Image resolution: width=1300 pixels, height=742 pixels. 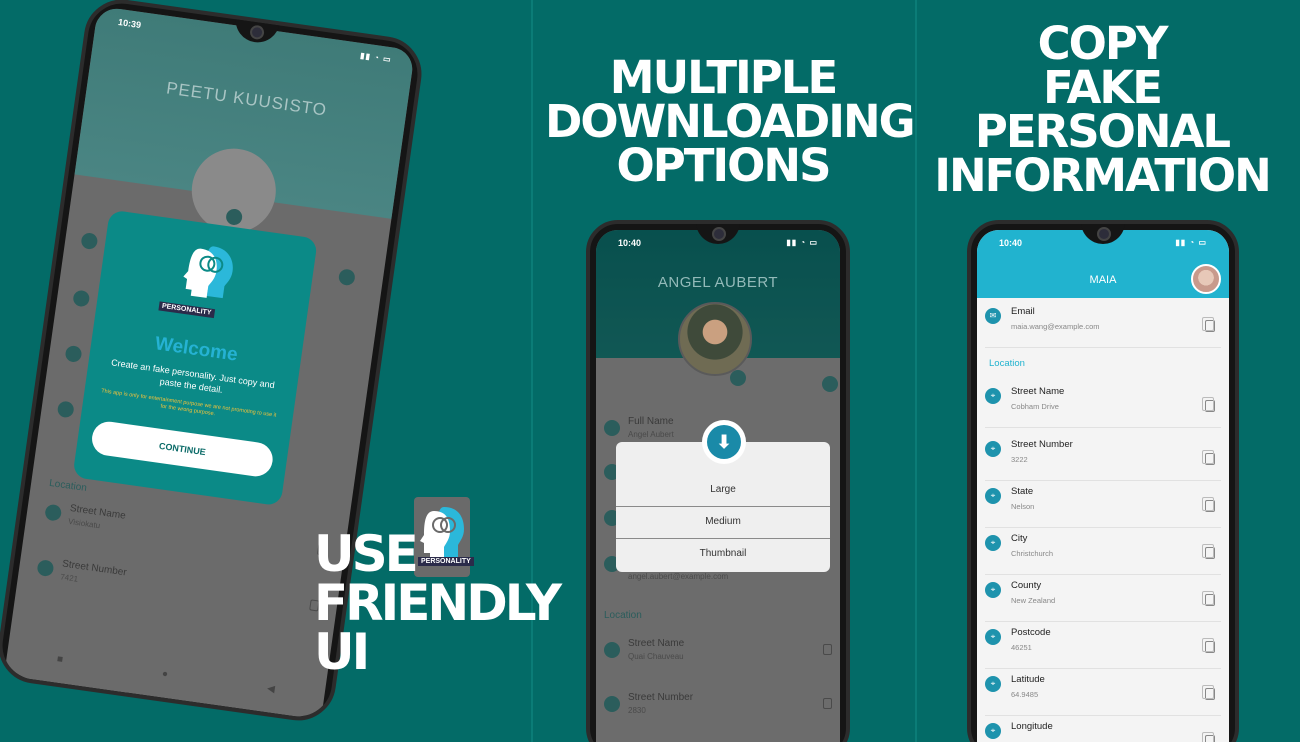 I want to click on field-value: Quai Chauveau, so click(x=656, y=656).